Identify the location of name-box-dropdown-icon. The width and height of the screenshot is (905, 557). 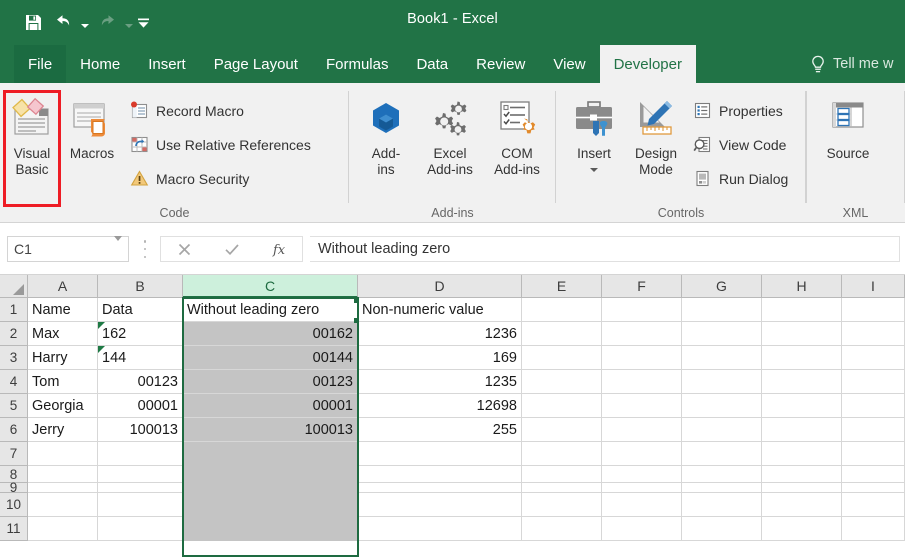
(118, 246).